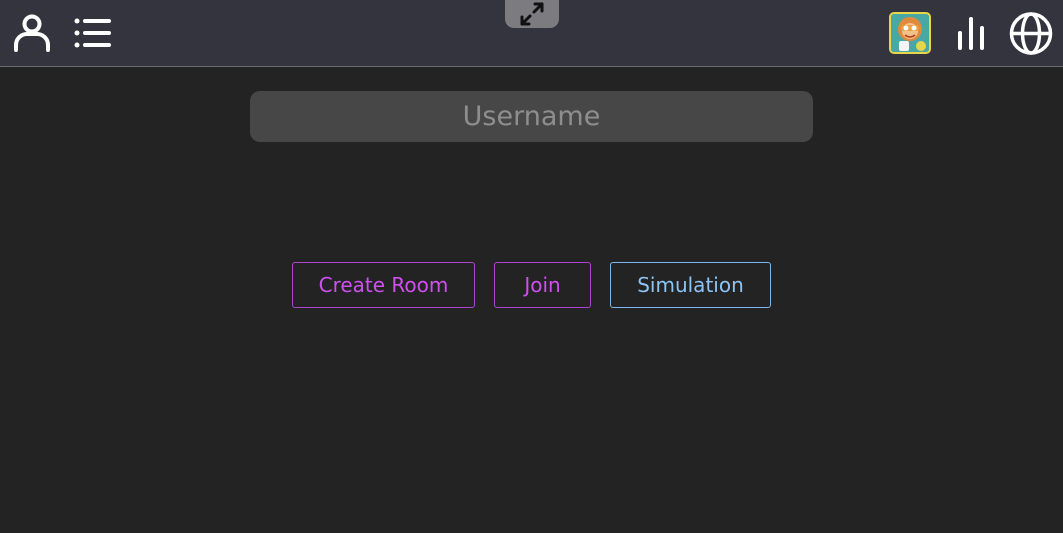 The height and width of the screenshot is (533, 1063). Describe the element at coordinates (542, 285) in the screenshot. I see `join-button: Join` at that location.